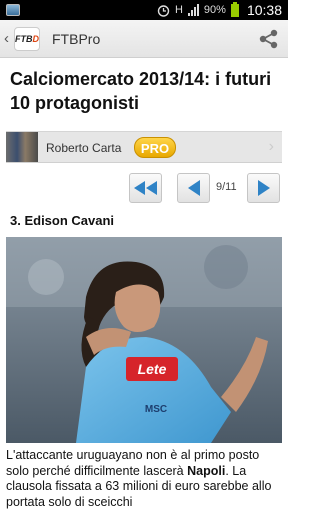 The height and width of the screenshot is (512, 320). Describe the element at coordinates (22, 147) in the screenshot. I see `author-avatar` at that location.